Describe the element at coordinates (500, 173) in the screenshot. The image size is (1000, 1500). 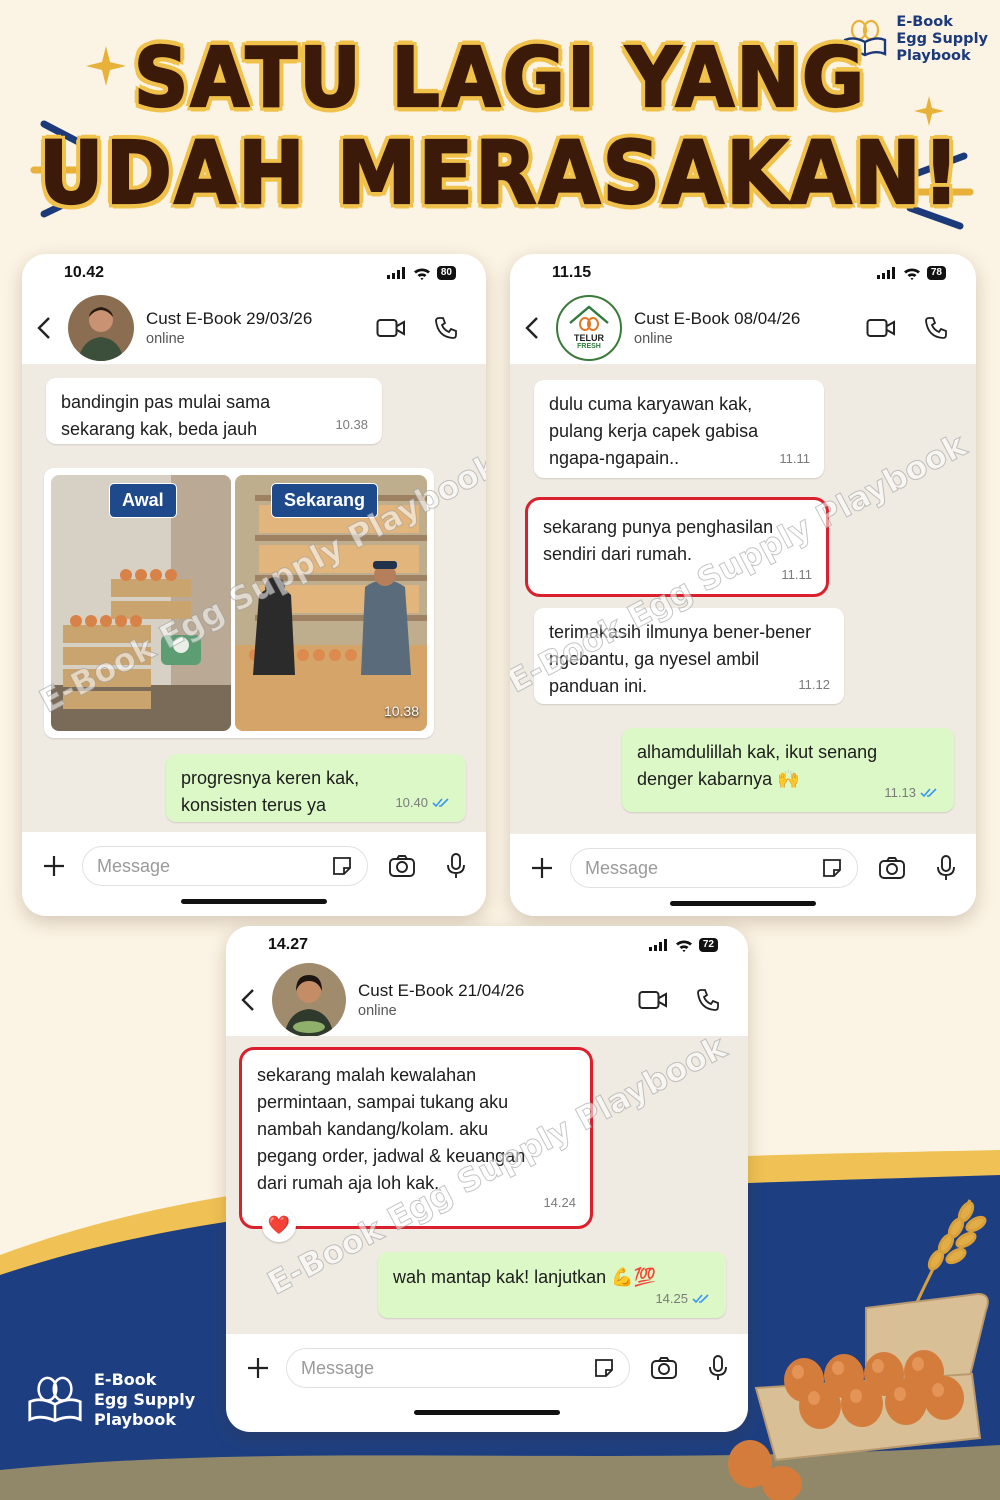
I see `headline-line-2: UDAH MERASAKAN!` at that location.